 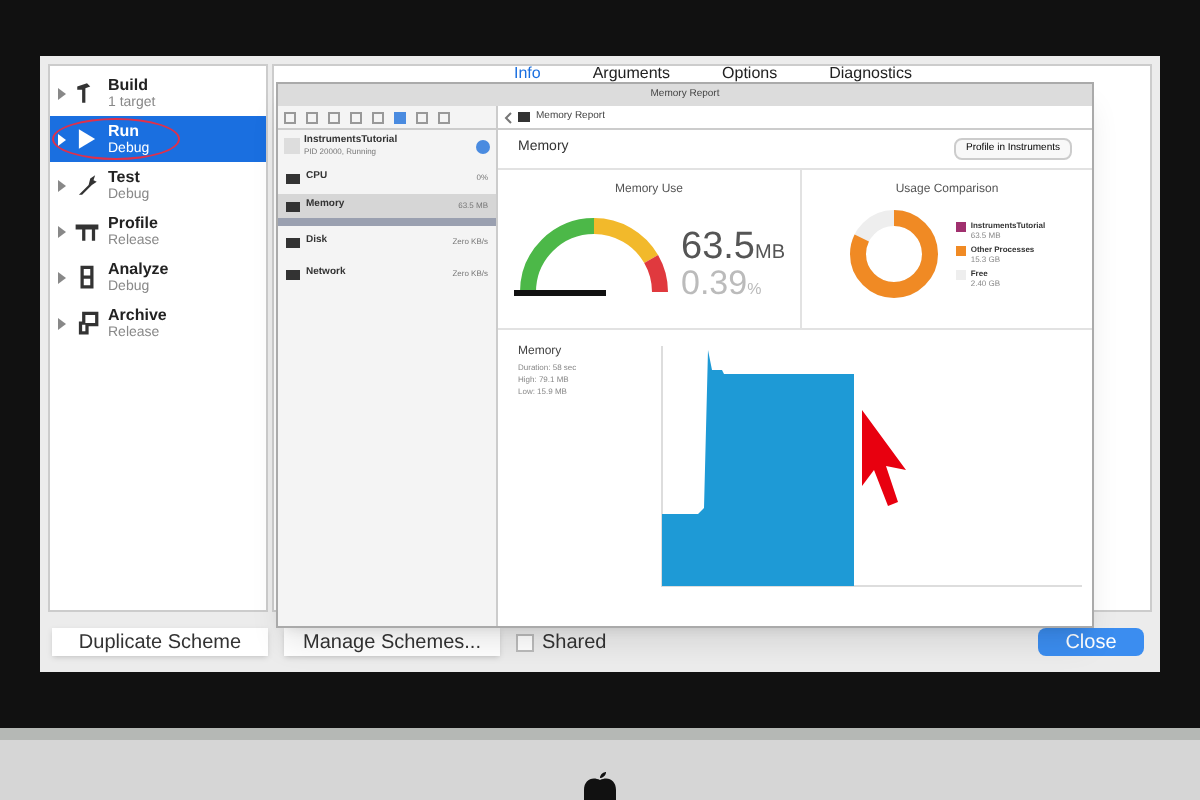 I want to click on scheme-name: Test, so click(x=125, y=176).